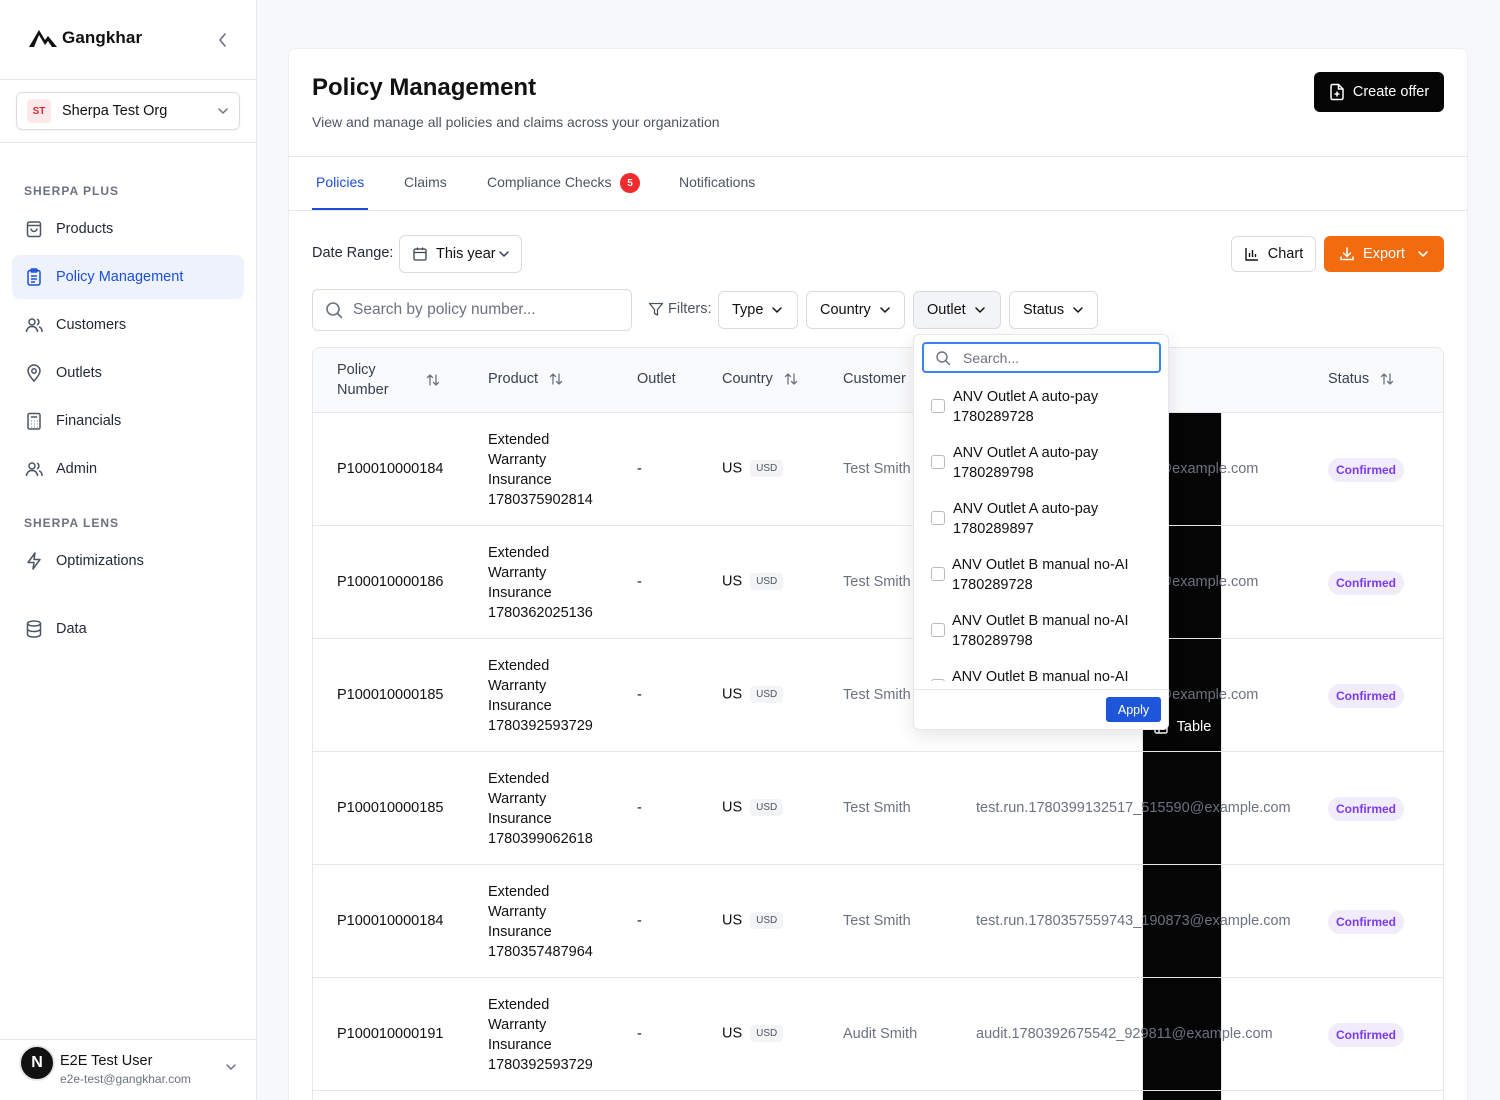 The height and width of the screenshot is (1100, 1500). I want to click on outlet-filter: Outlet, so click(957, 310).